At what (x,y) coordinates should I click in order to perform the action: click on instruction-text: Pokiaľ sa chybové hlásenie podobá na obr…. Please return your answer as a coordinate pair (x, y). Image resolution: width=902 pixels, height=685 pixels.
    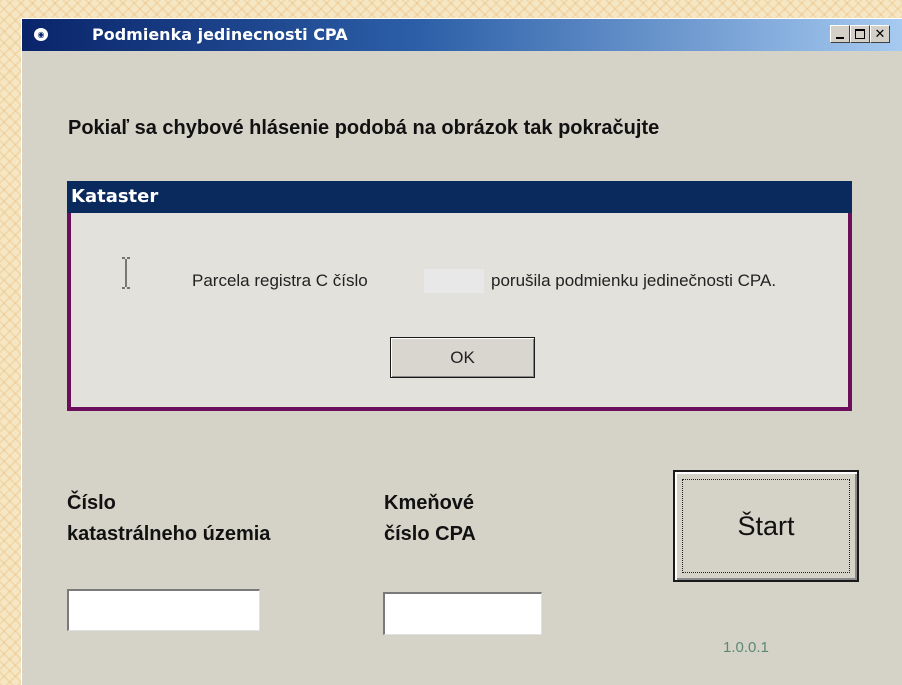
    Looking at the image, I should click on (364, 128).